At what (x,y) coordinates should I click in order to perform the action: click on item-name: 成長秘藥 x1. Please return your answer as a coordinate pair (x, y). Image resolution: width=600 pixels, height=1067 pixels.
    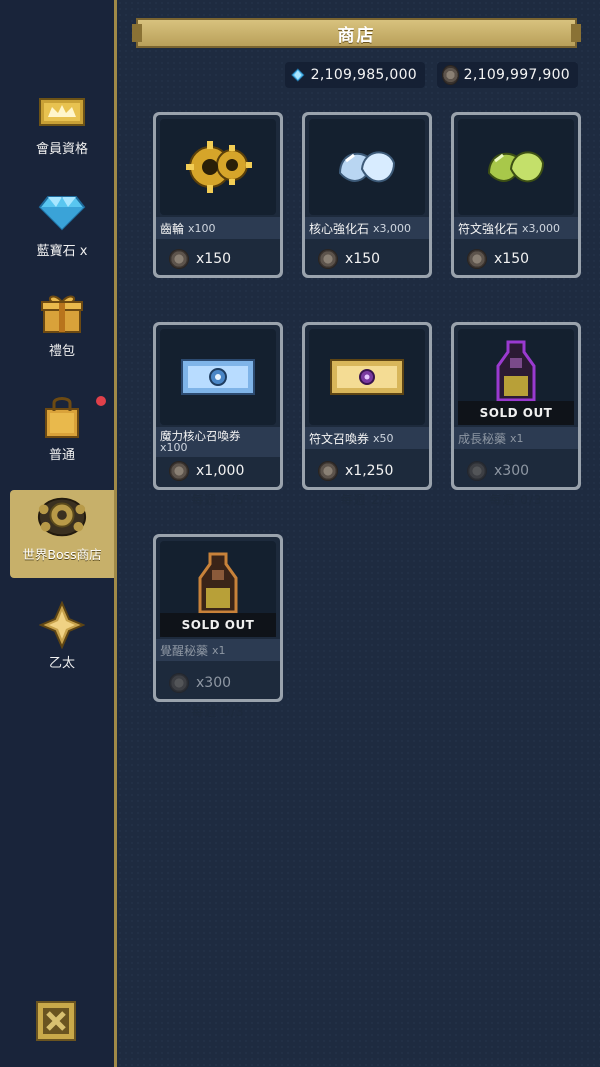
    Looking at the image, I should click on (516, 438).